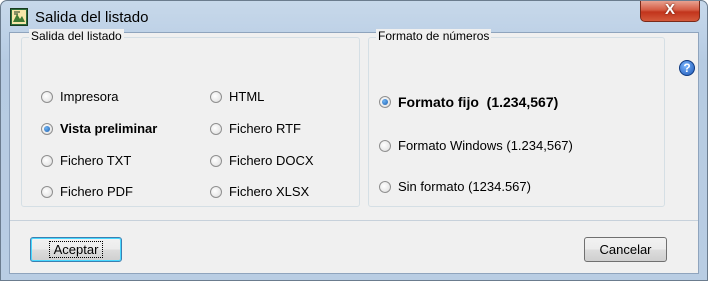  I want to click on accept-button-label: Aceptar, so click(76, 249).